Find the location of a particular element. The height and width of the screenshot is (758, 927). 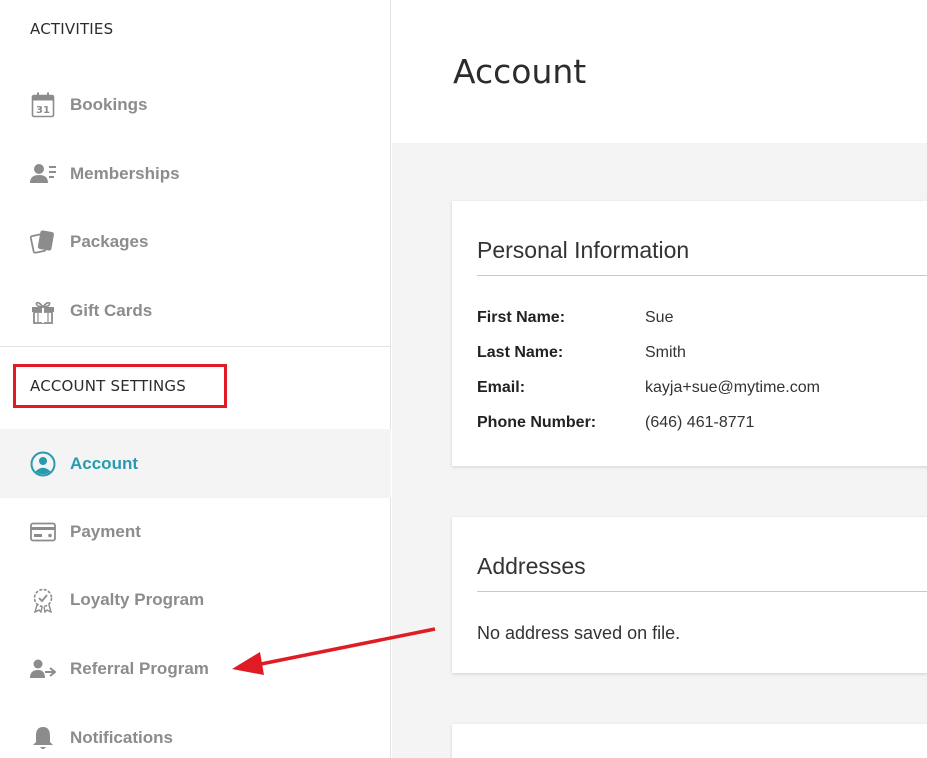

info-row-phone-number: Phone Number: (646) 461-8771 is located at coordinates (702, 425).